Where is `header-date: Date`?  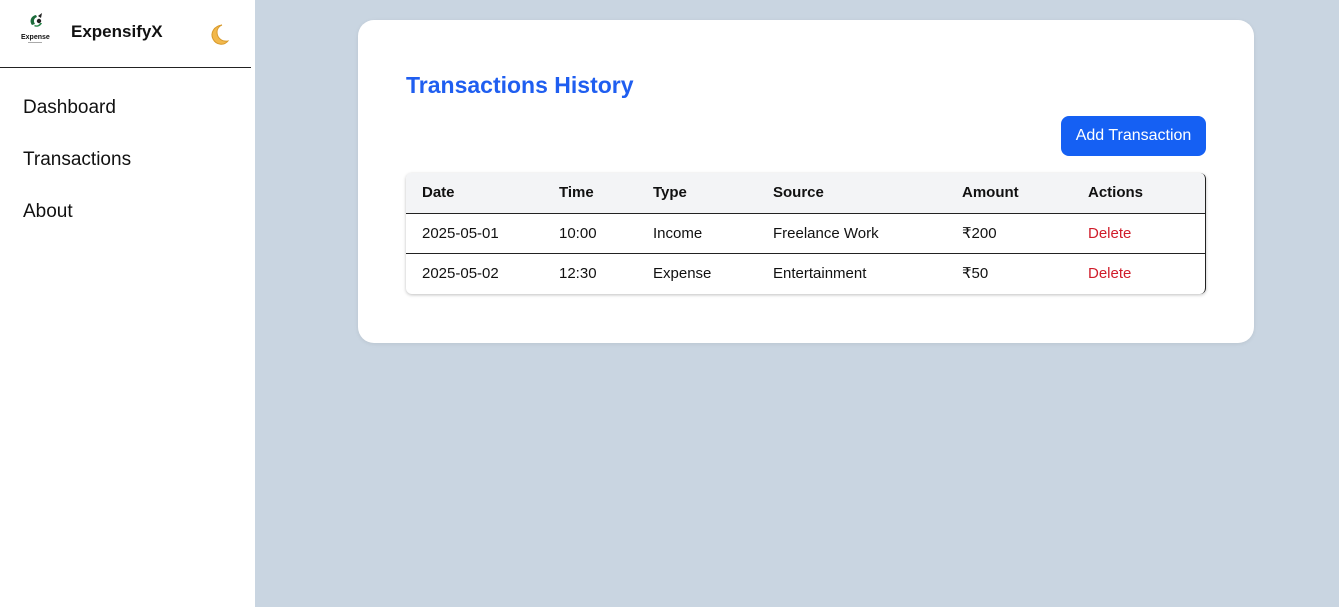 header-date: Date is located at coordinates (438, 193).